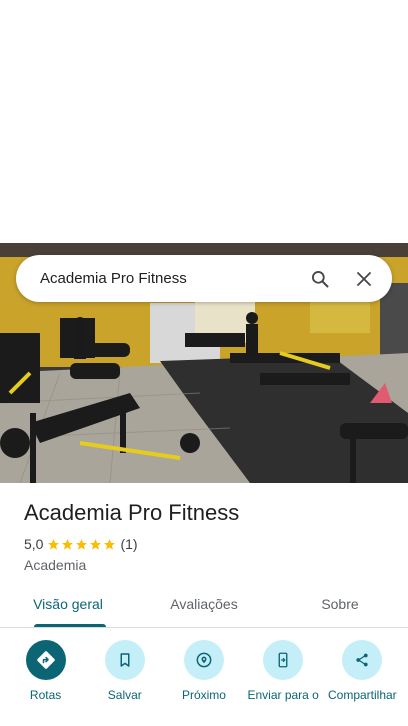  I want to click on nearby-button: Próximo, so click(204, 683).